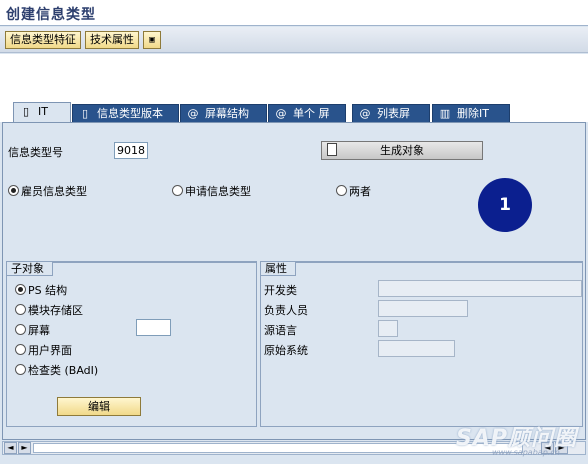  What do you see at coordinates (55, 310) in the screenshot?
I see `module-pool-label: 模块存储区` at bounding box center [55, 310].